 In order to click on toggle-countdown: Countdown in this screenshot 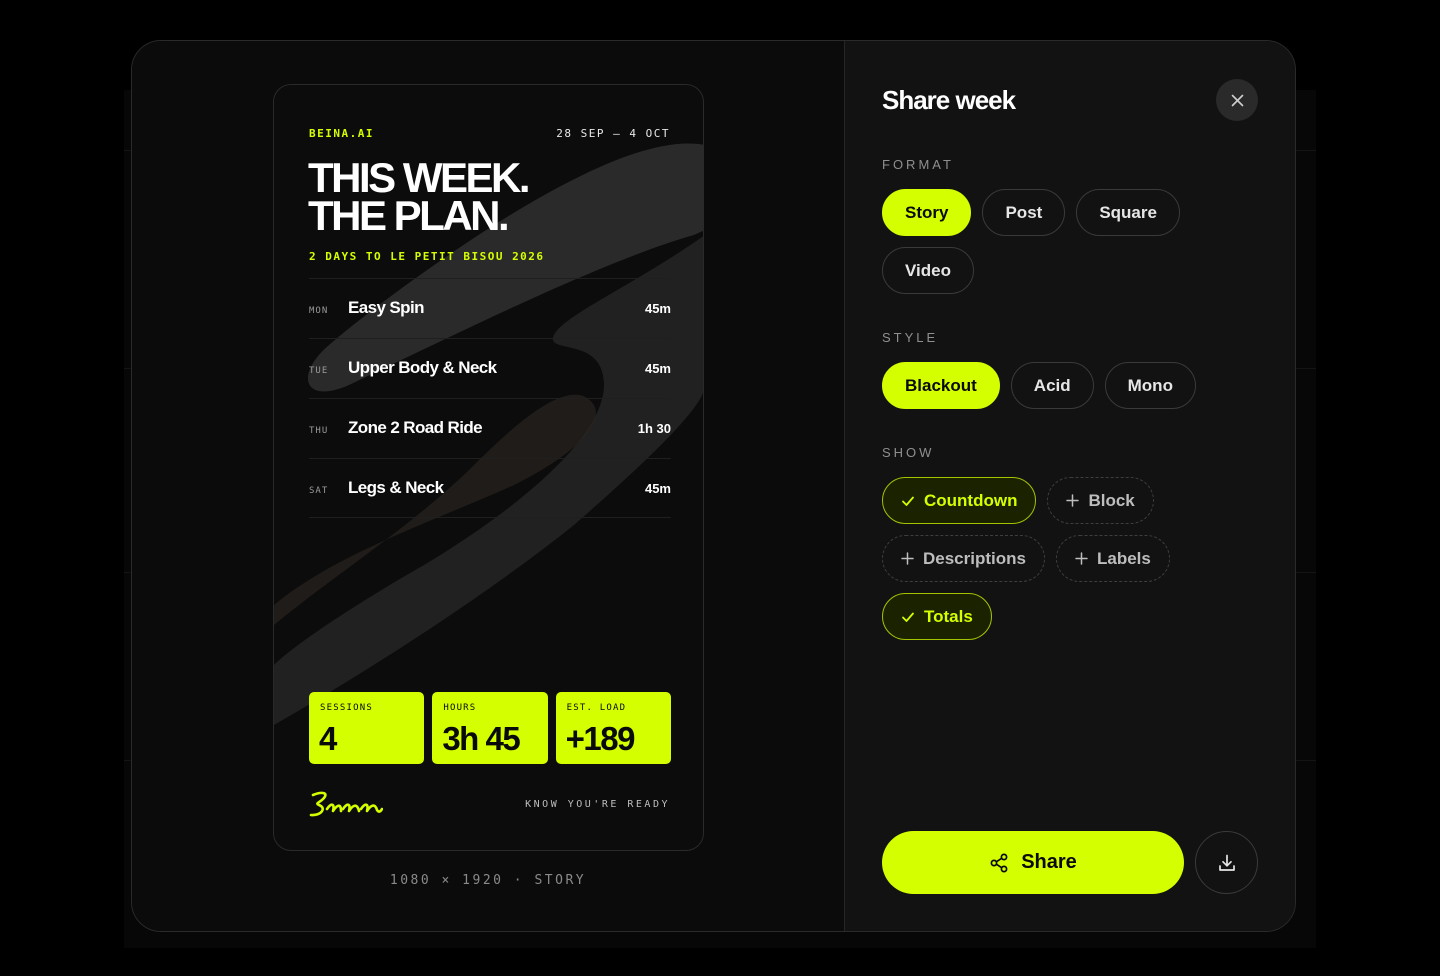, I will do `click(959, 500)`.